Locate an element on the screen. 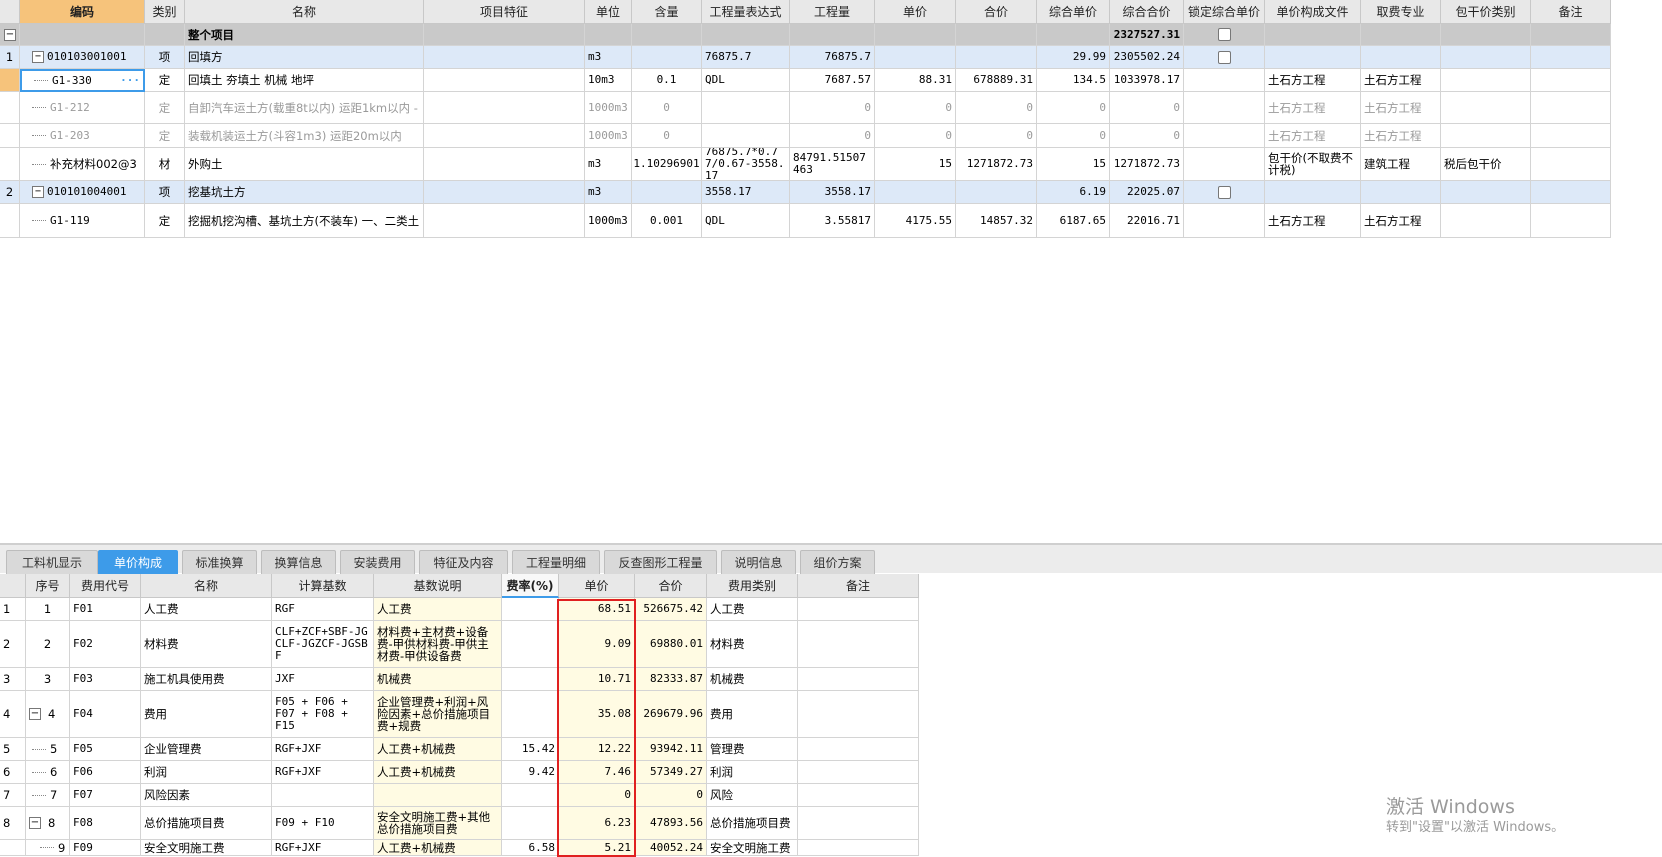 The image size is (1662, 857). header-price: 单价 is located at coordinates (597, 586).